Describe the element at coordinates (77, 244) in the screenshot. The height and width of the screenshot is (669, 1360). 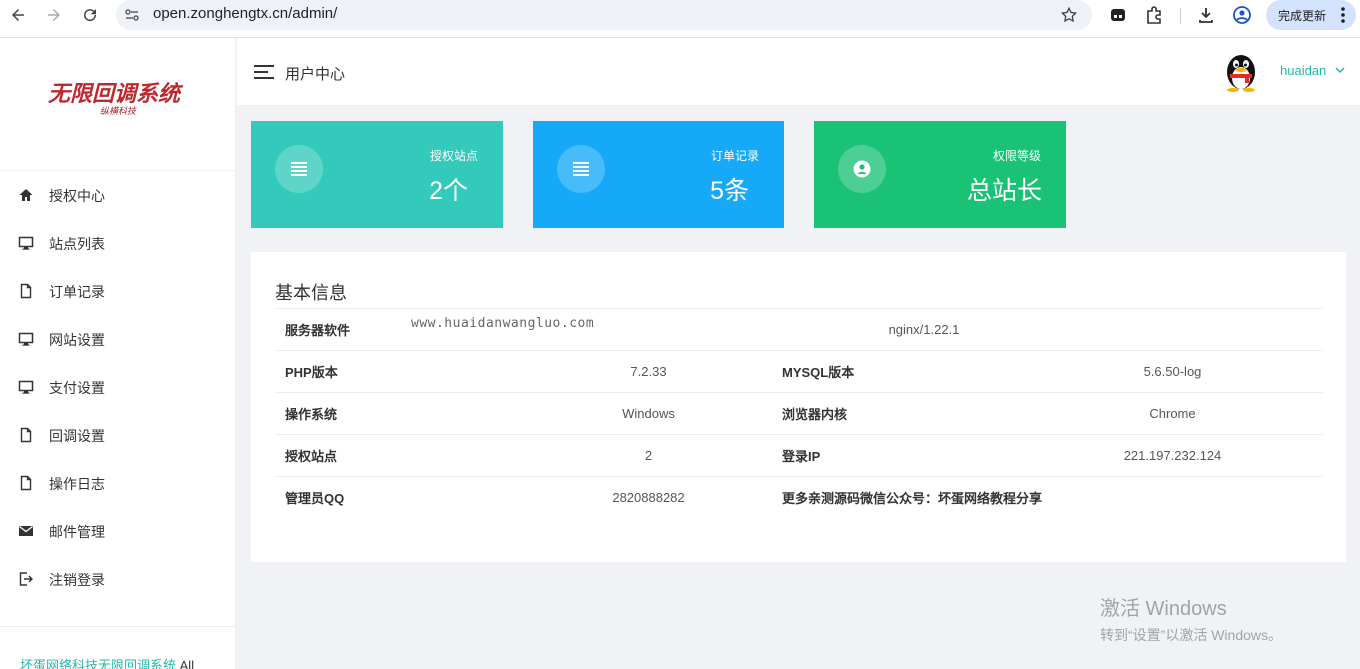
I see `sidebar-item-label: 站点列表` at that location.